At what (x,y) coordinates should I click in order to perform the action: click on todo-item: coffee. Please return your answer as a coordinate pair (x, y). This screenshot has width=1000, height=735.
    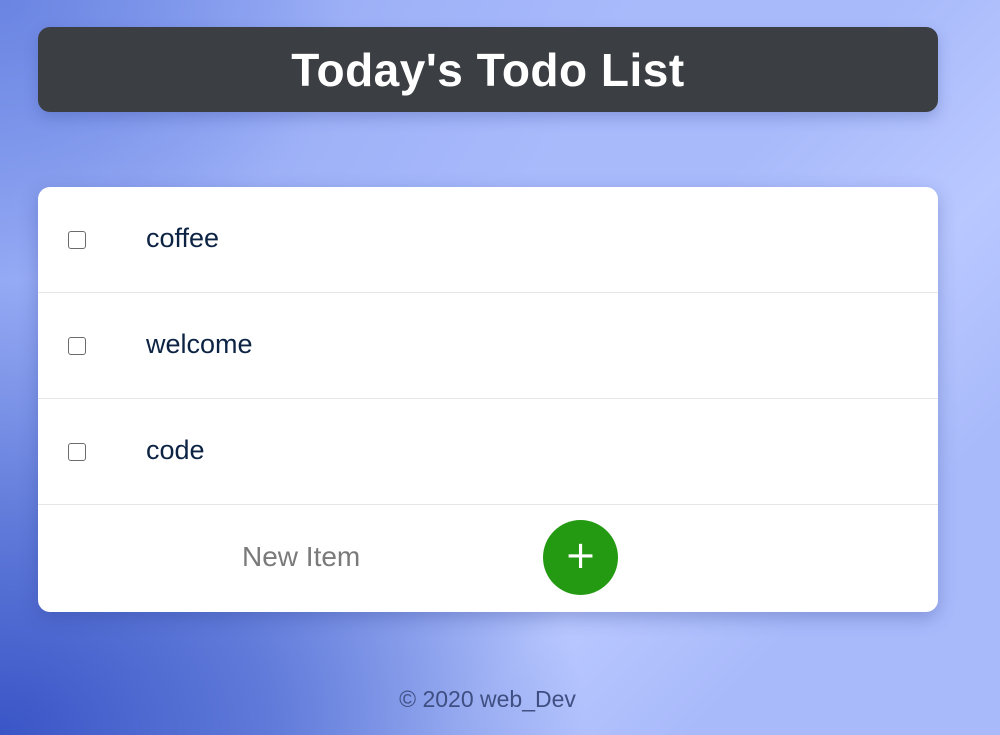
    Looking at the image, I should click on (488, 240).